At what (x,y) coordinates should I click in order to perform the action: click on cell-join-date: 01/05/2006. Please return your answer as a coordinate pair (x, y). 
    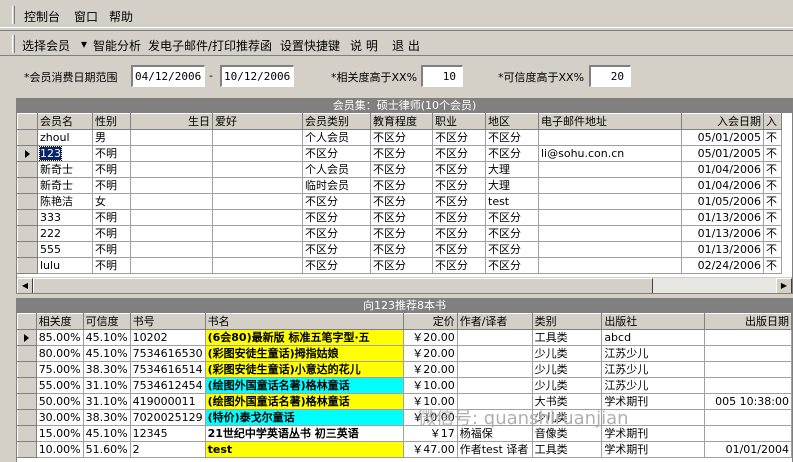
    Looking at the image, I should click on (722, 201).